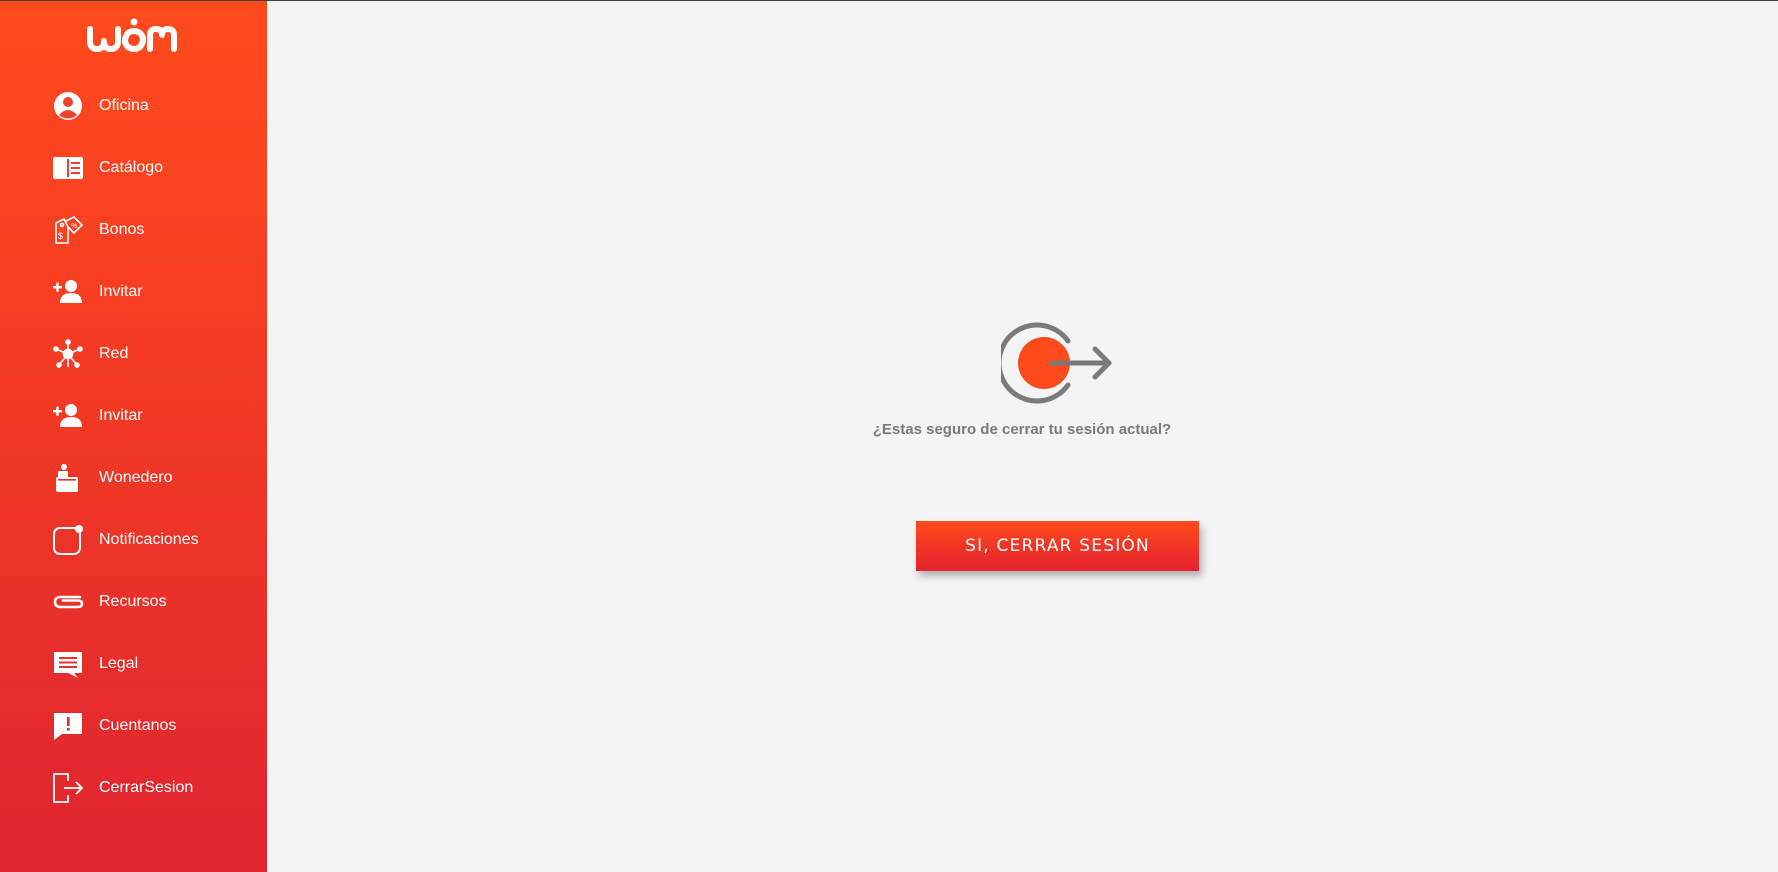 The image size is (1778, 872). Describe the element at coordinates (1057, 546) in the screenshot. I see `confirm-logout-button: SI, CERRAR SESIÓN` at that location.